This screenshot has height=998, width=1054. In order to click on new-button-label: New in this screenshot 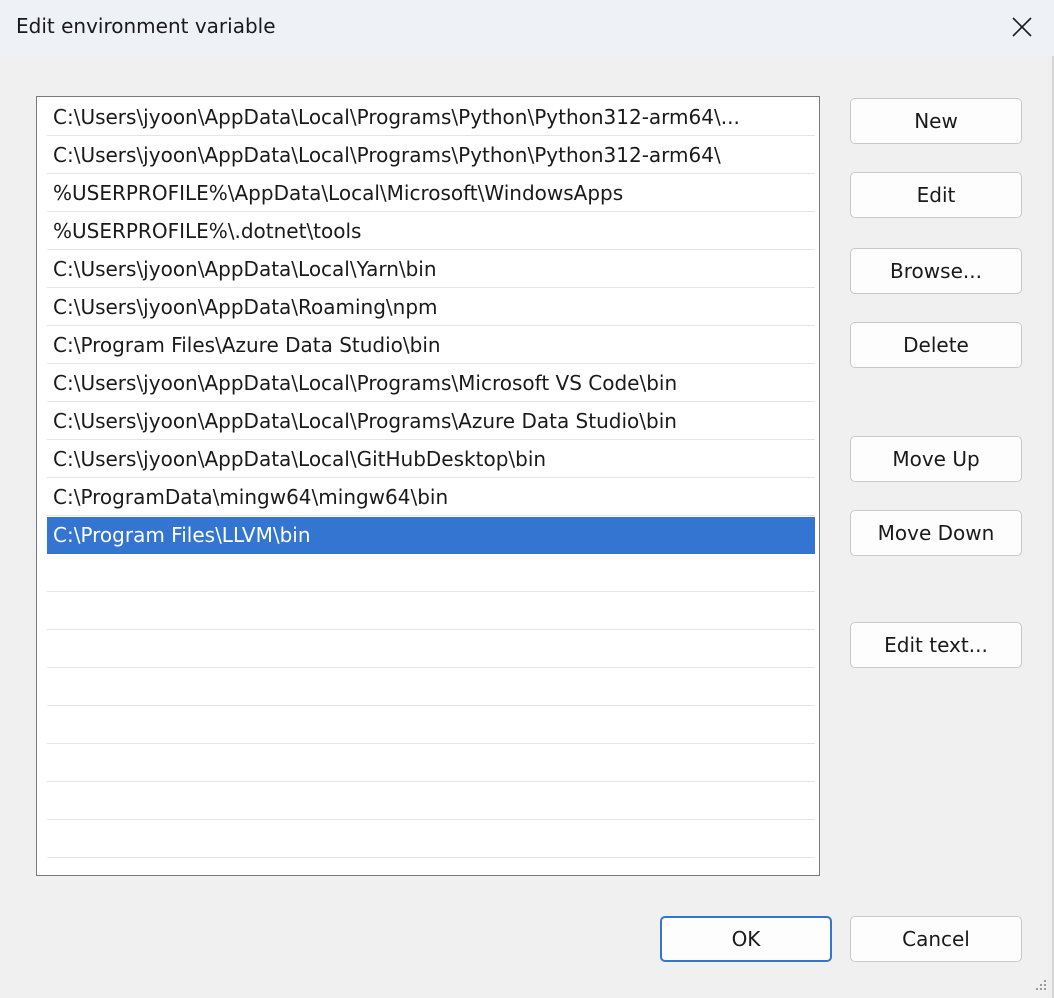, I will do `click(936, 121)`.